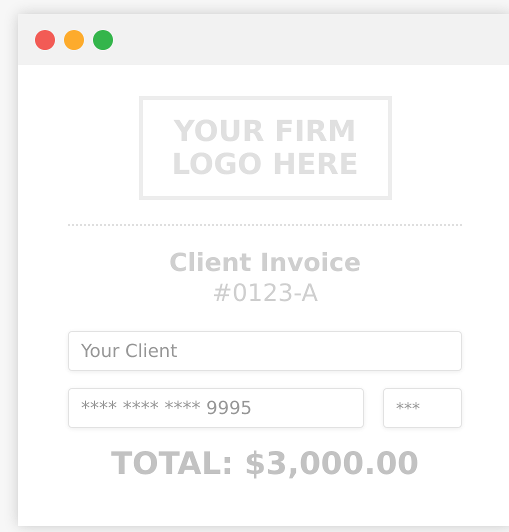  Describe the element at coordinates (216, 408) in the screenshot. I see `card-number-field: **** **** **** 9995` at that location.